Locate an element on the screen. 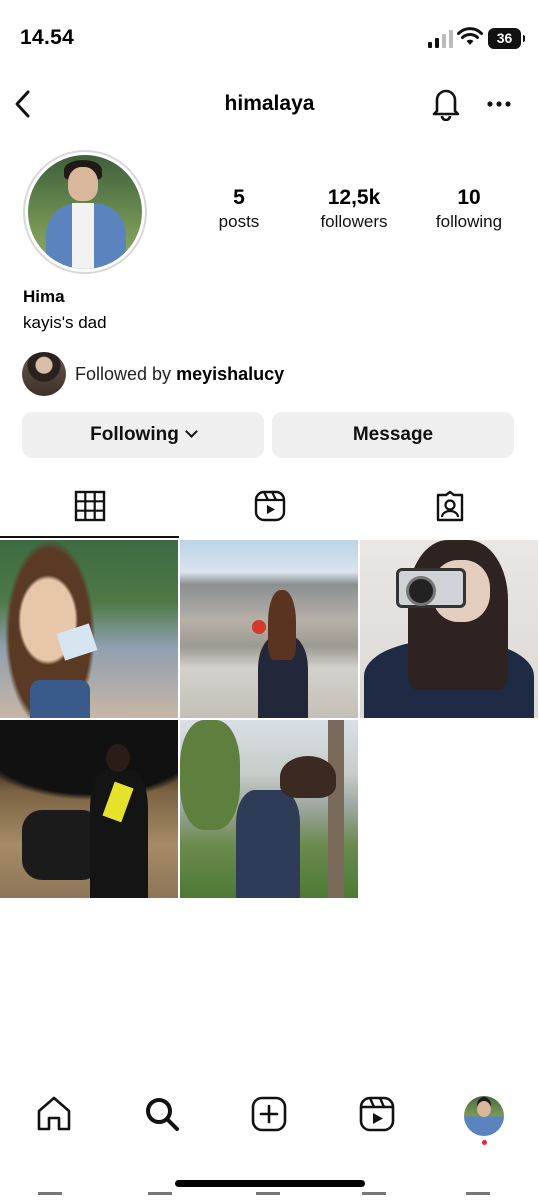 Image resolution: width=539 pixels, height=1200 pixels. mutual-follower-avatar is located at coordinates (44, 374).